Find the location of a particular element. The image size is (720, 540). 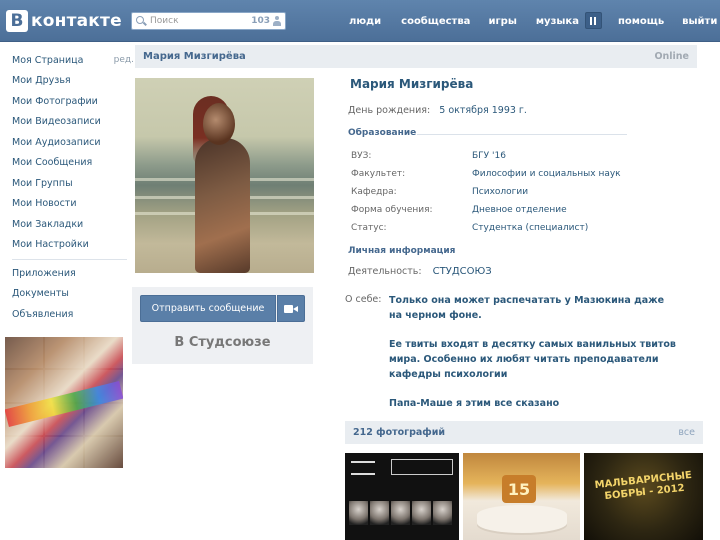

figure-body is located at coordinates (222, 205).